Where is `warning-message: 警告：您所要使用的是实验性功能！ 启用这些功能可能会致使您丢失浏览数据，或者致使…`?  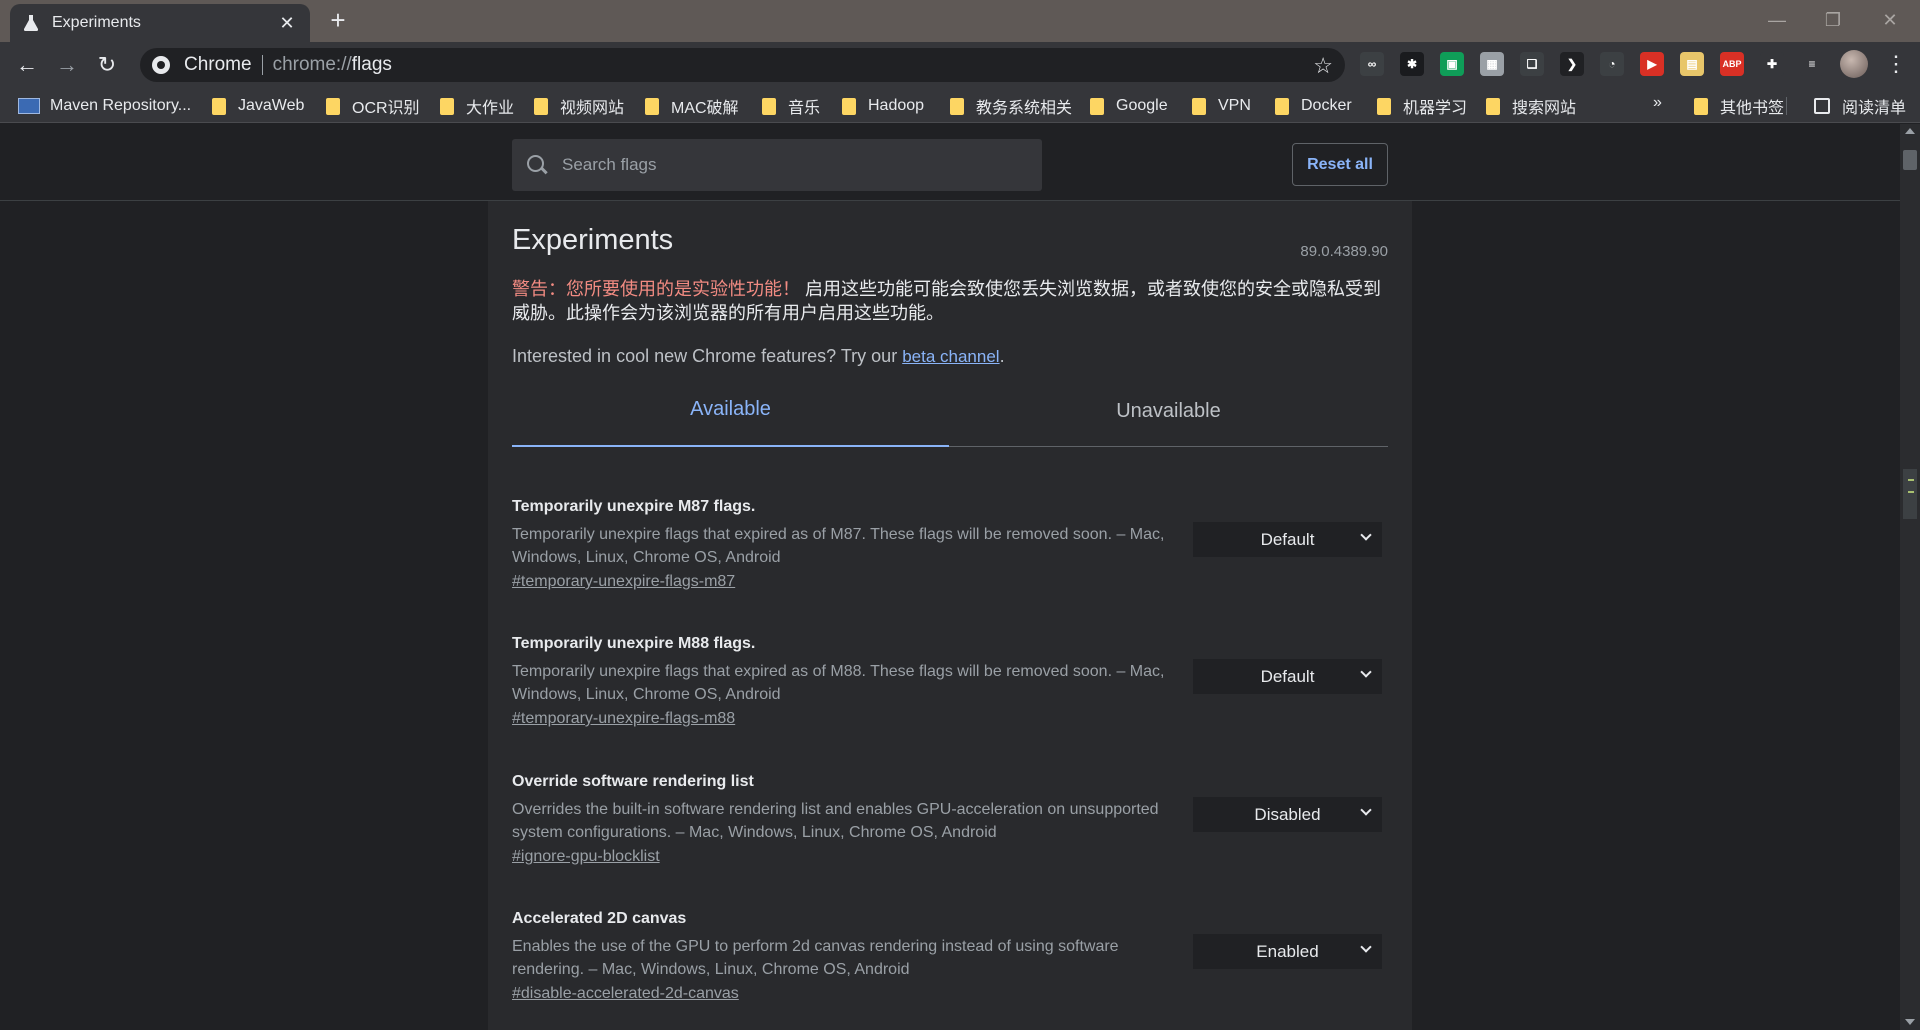 warning-message: 警告：您所要使用的是实验性功能！ 启用这些功能可能会致使您丢失浏览数据，或者致使… is located at coordinates (950, 301).